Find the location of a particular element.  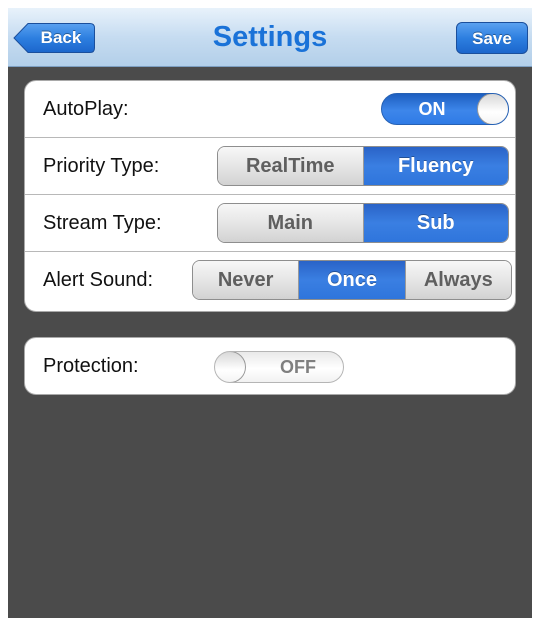

alert-sound-segmented-control: Never Once Always is located at coordinates (352, 280).